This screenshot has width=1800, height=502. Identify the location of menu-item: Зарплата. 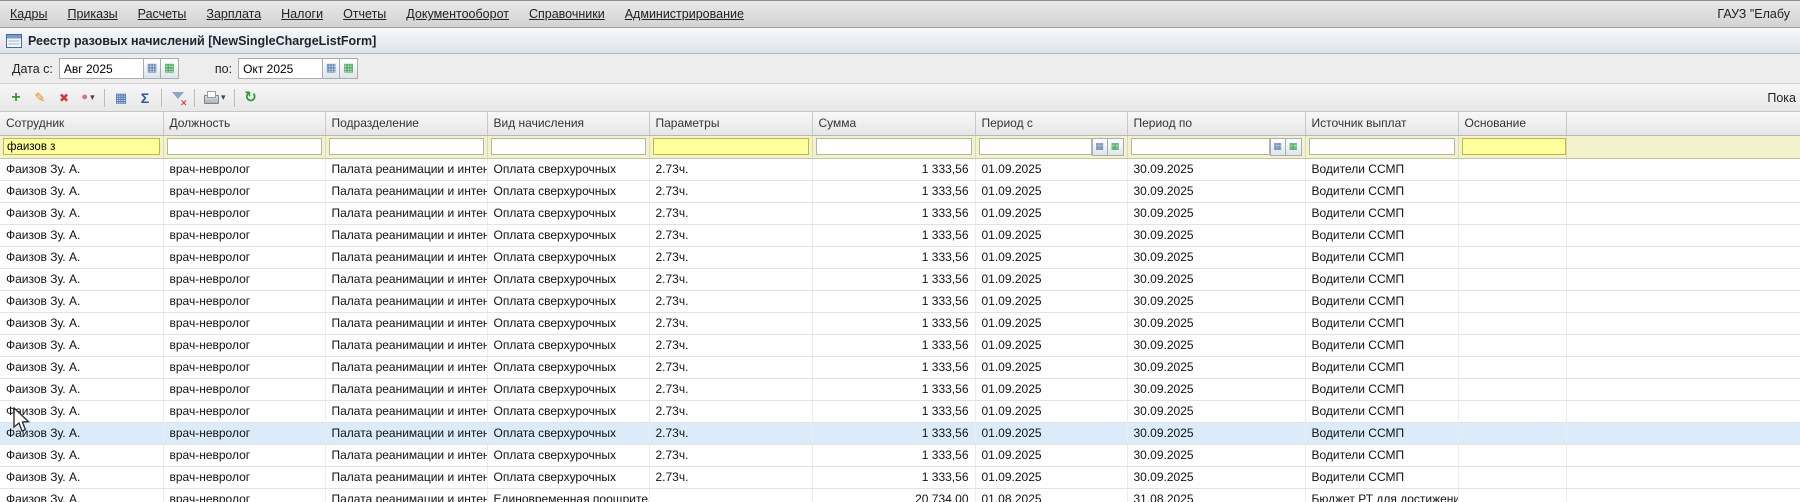
(233, 14).